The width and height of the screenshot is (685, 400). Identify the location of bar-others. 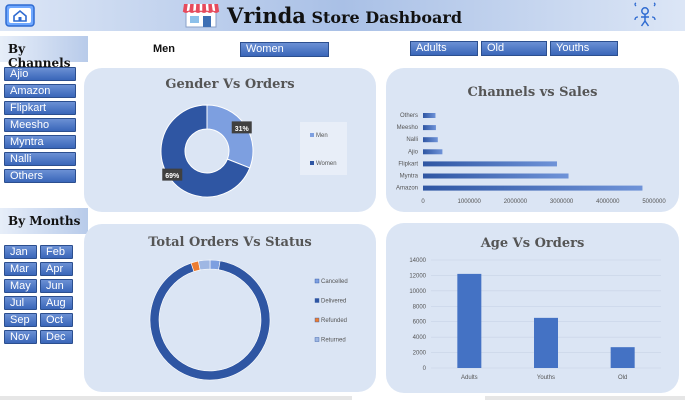
(429, 115).